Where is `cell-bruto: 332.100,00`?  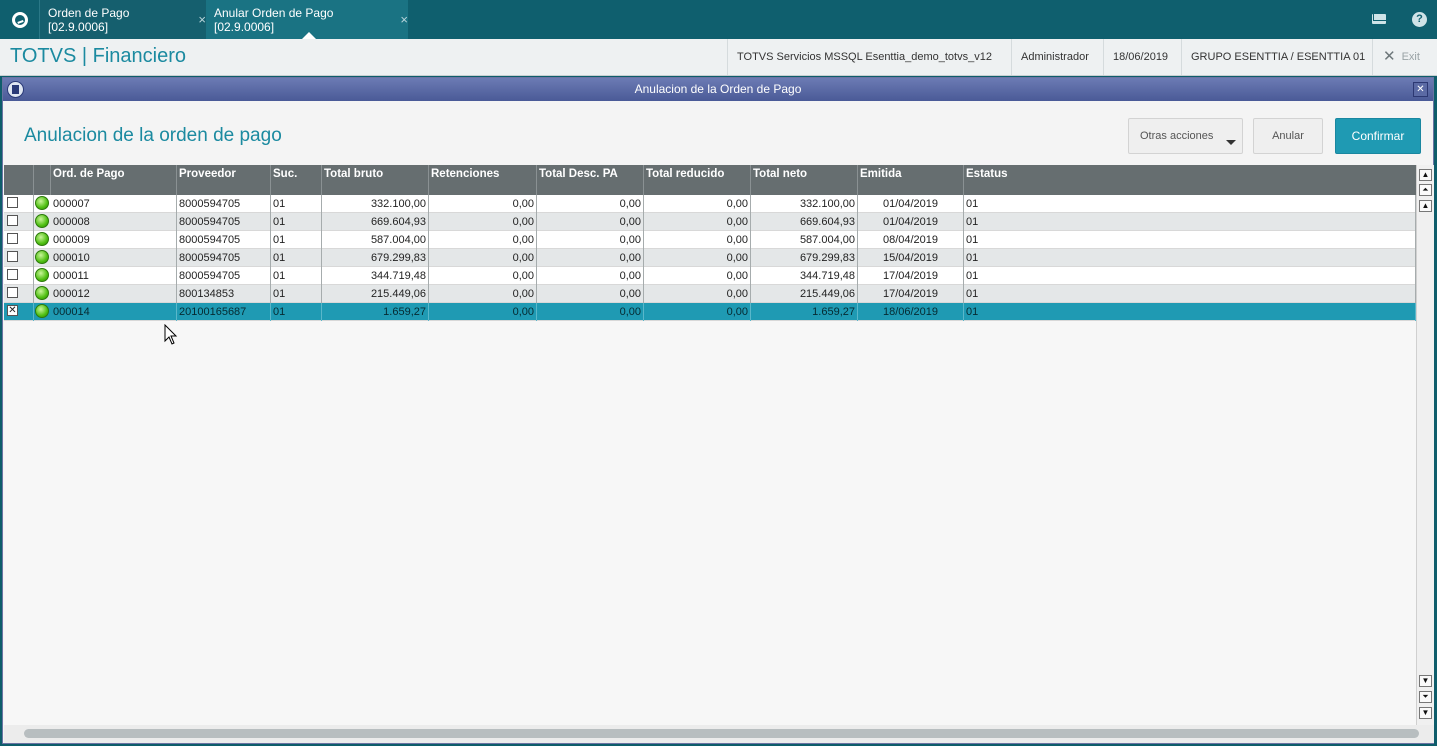
cell-bruto: 332.100,00 is located at coordinates (375, 204).